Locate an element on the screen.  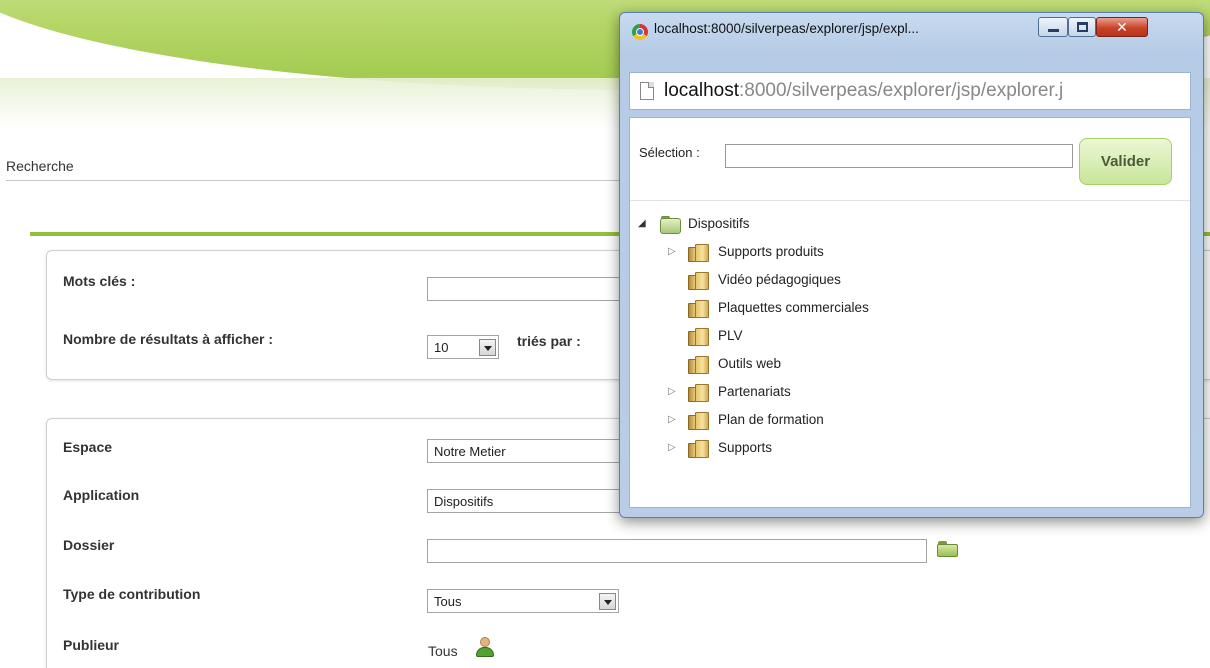
tree-node-root: ◢ Dispositifs is located at coordinates (788, 225).